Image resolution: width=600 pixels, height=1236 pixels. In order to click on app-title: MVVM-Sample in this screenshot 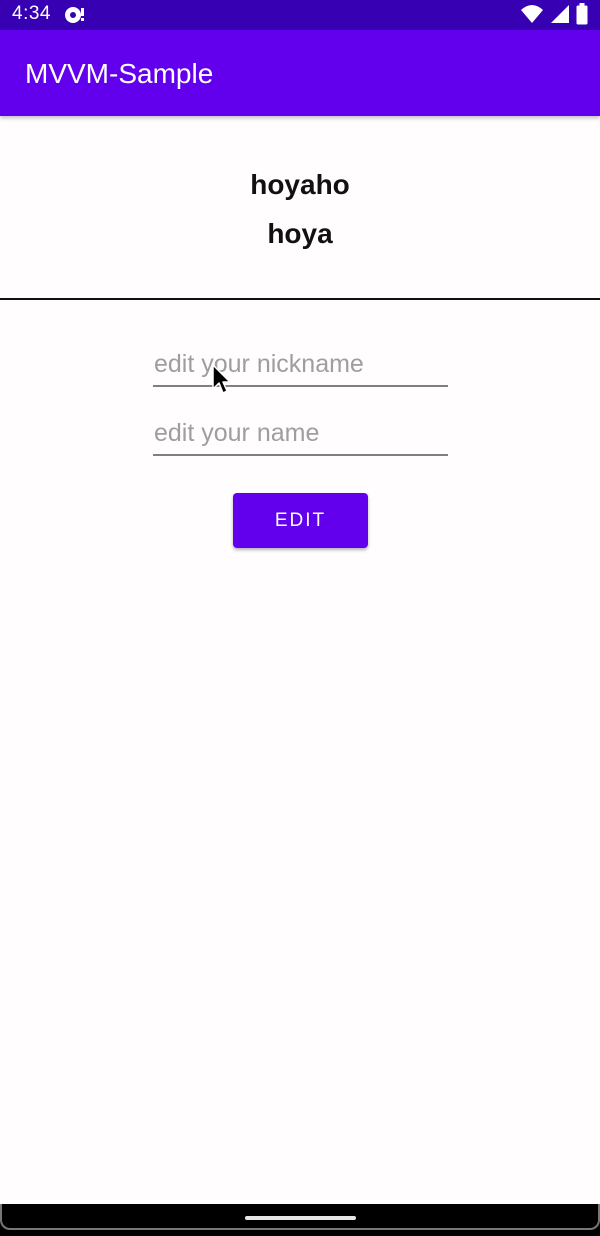, I will do `click(119, 73)`.